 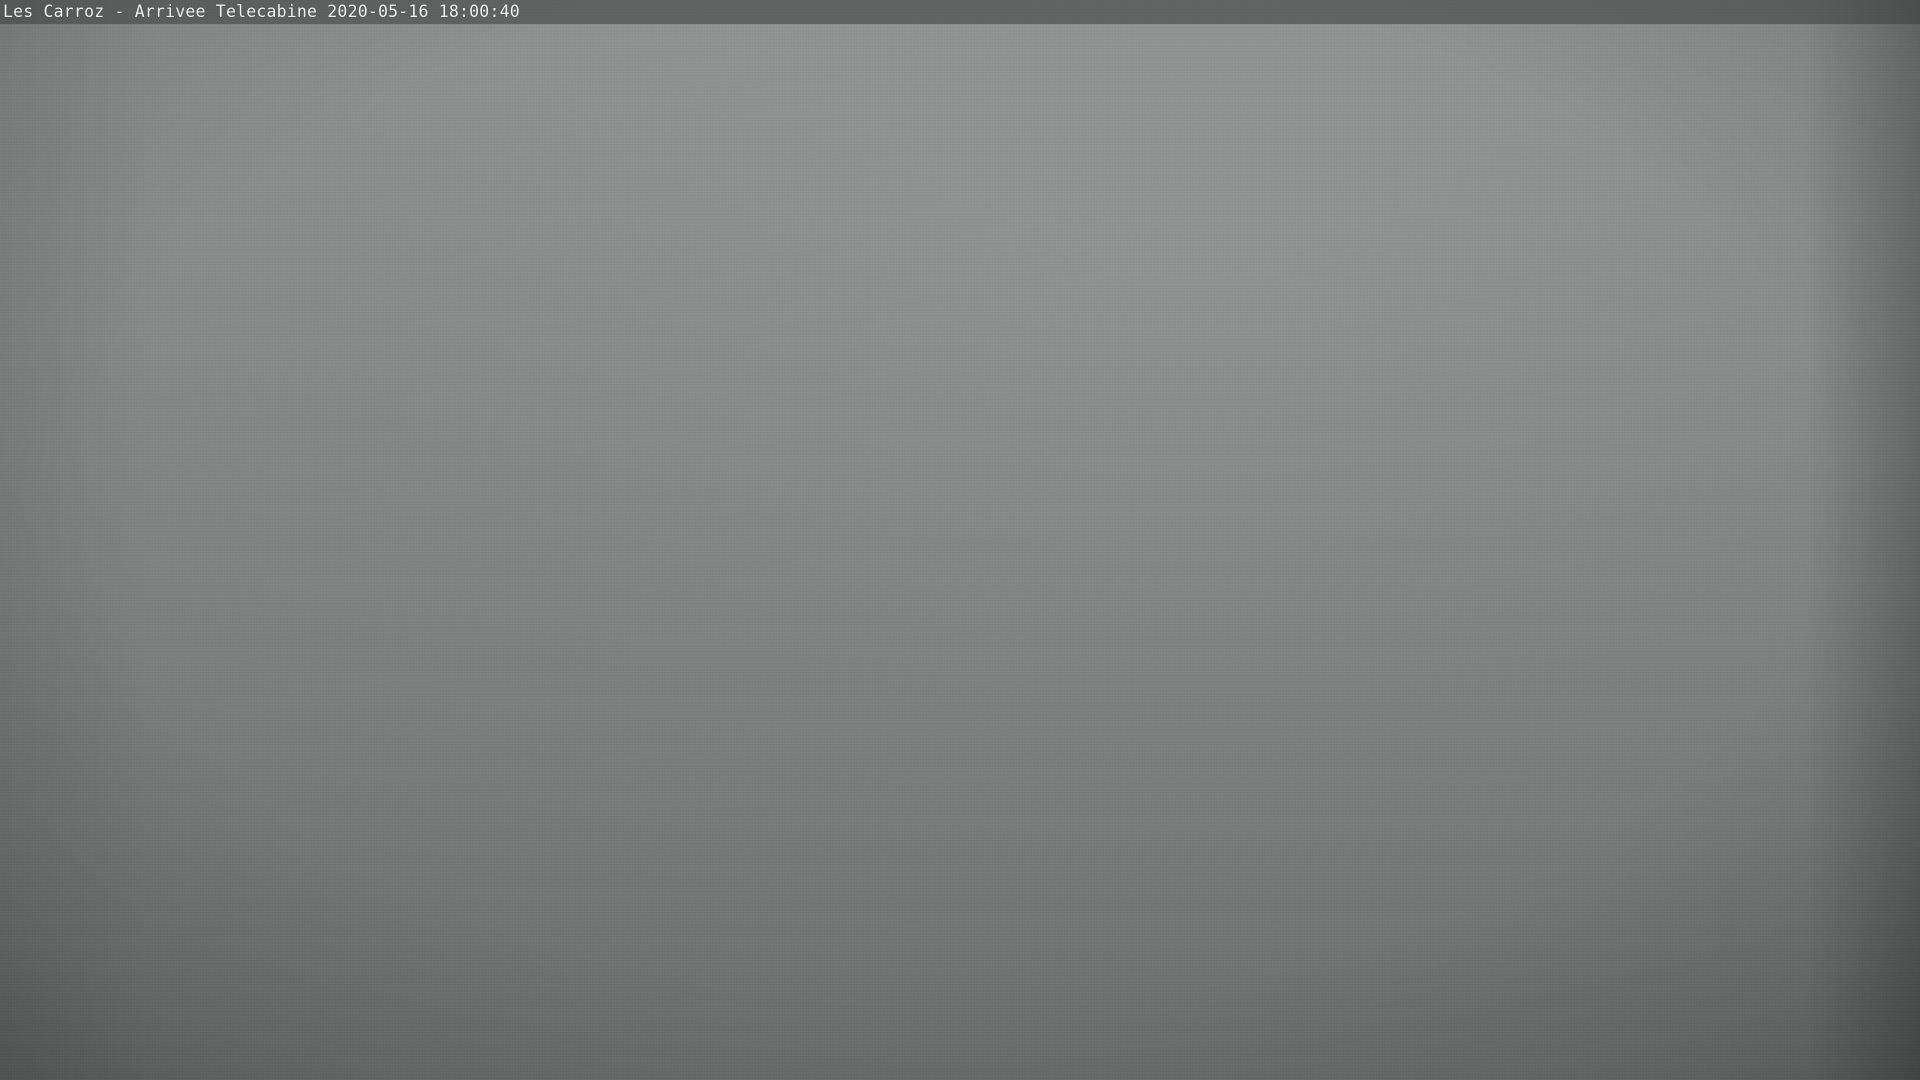 I want to click on caption-timestamp: 2020-05-16 18:00:40, so click(x=423, y=11).